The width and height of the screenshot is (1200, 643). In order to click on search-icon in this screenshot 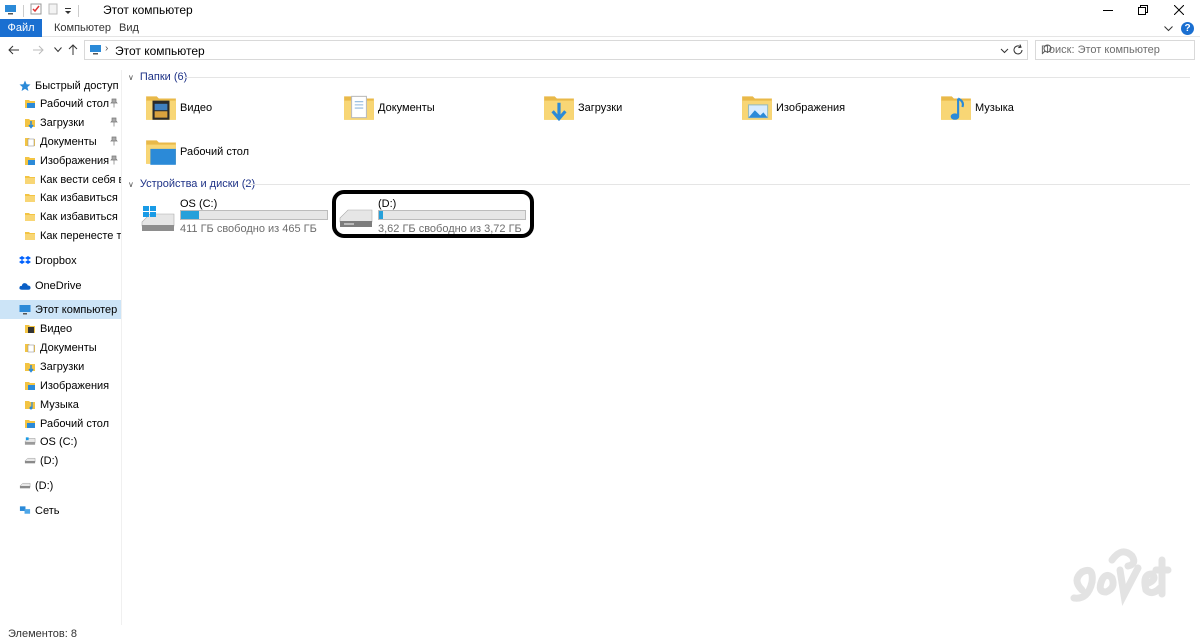, I will do `click(1115, 51)`.